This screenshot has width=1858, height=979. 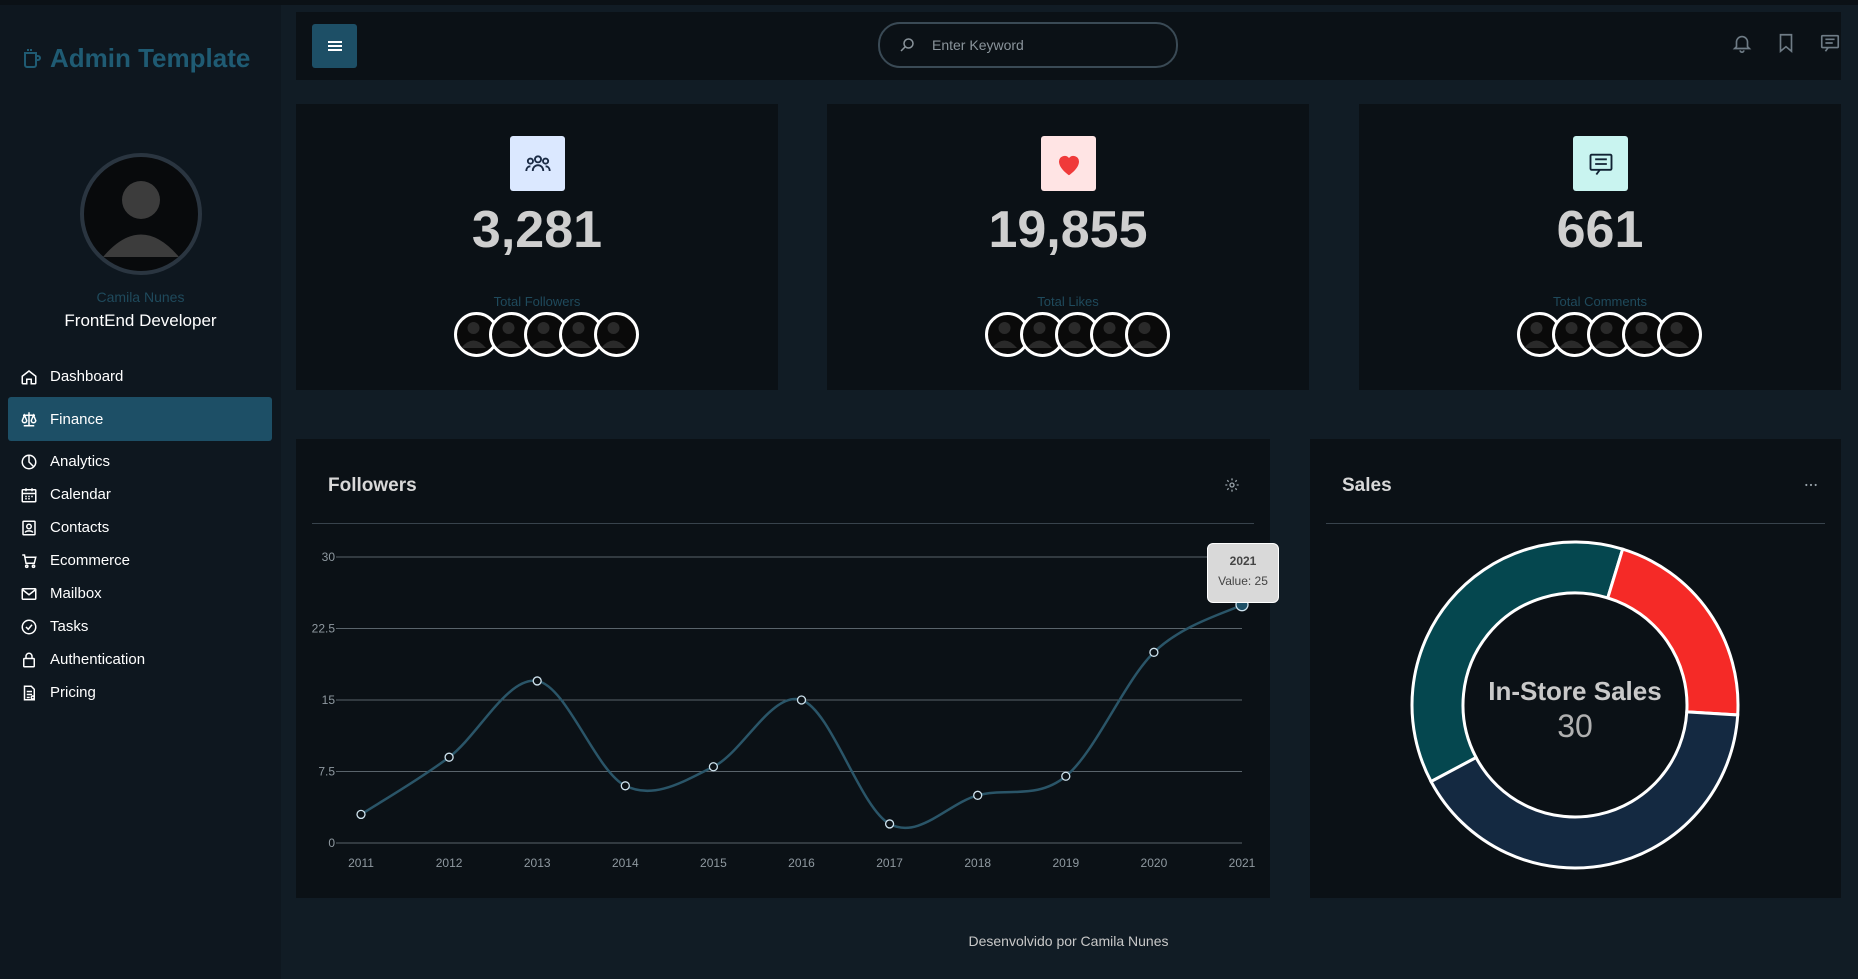 What do you see at coordinates (1600, 301) in the screenshot?
I see `stat-label: Total Comments` at bounding box center [1600, 301].